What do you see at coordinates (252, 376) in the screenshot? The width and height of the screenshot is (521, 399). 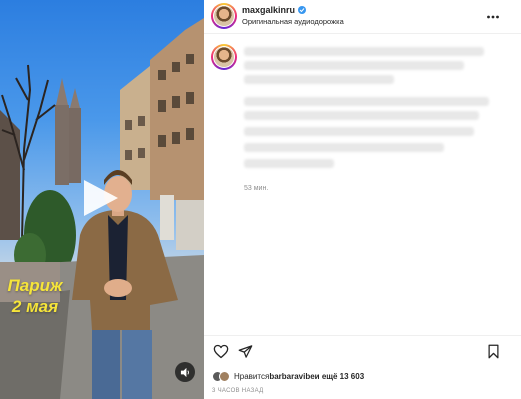 I see `likes-prefix: Нравится` at bounding box center [252, 376].